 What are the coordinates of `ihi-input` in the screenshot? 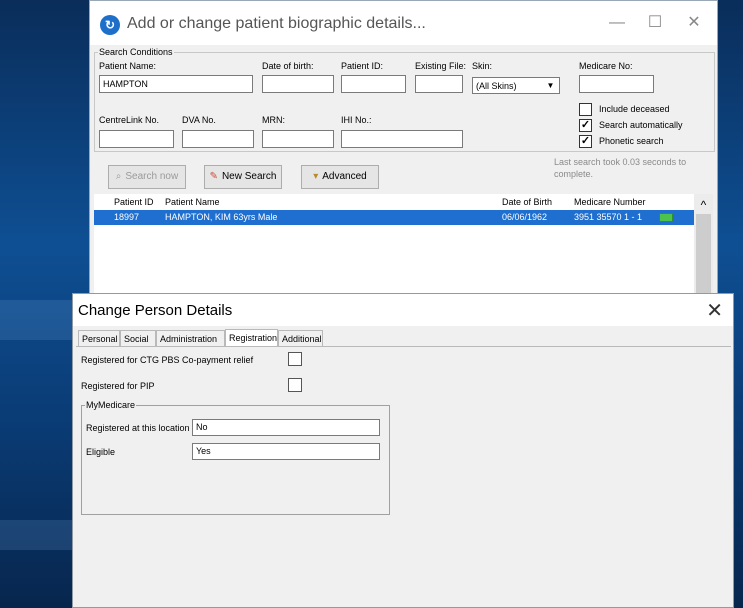 It's located at (402, 139).